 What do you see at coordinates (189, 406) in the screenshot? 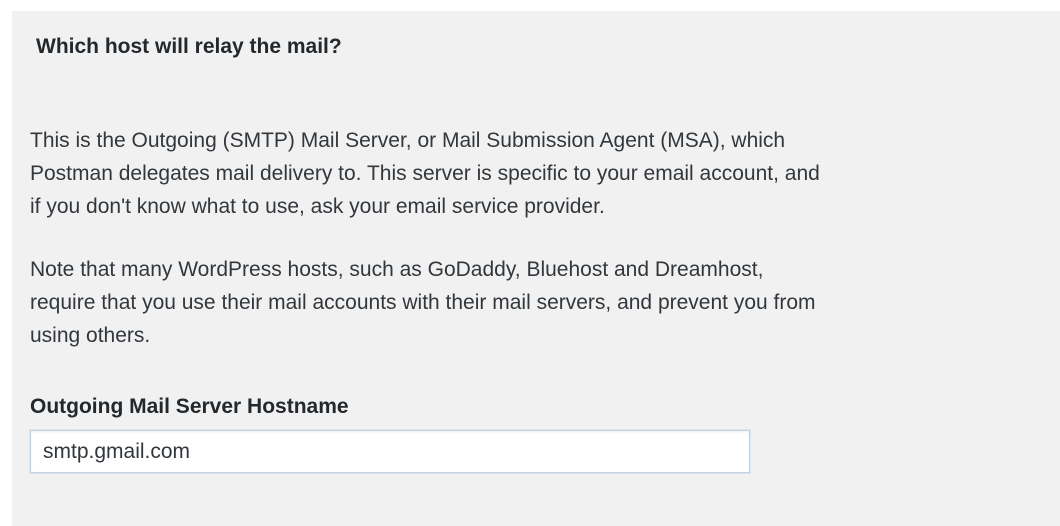
I see `hostname-label: Outgoing Mail Server Hostname` at bounding box center [189, 406].